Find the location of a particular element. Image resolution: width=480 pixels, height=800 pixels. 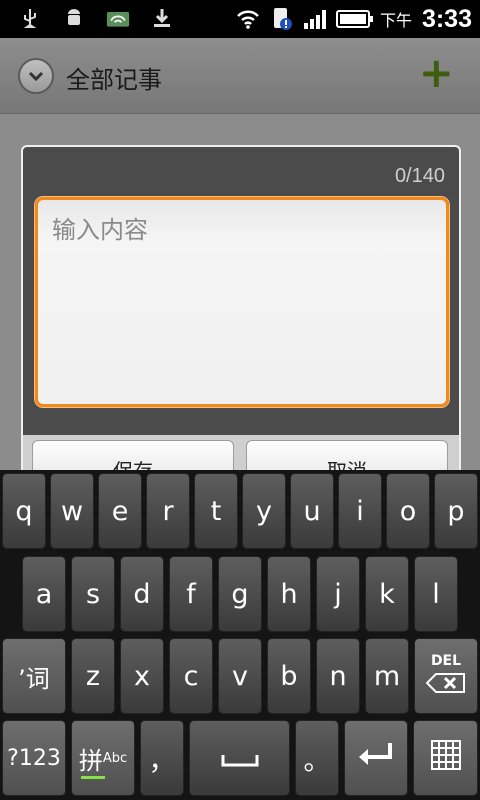

key-keyboard-switch is located at coordinates (445, 758).